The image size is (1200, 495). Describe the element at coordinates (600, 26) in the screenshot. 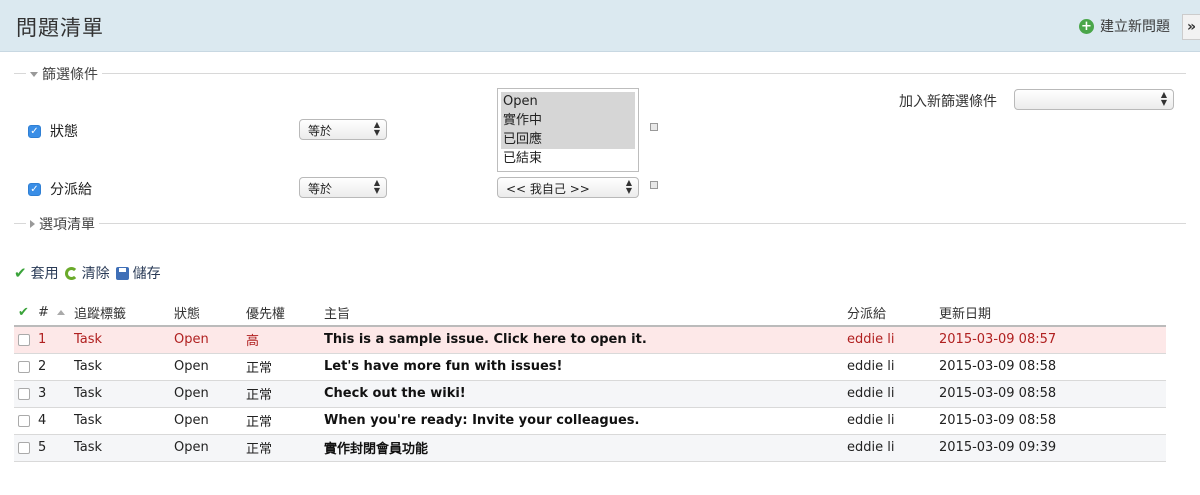

I see `page-header: 問題清單 + 建立新問題 »` at that location.